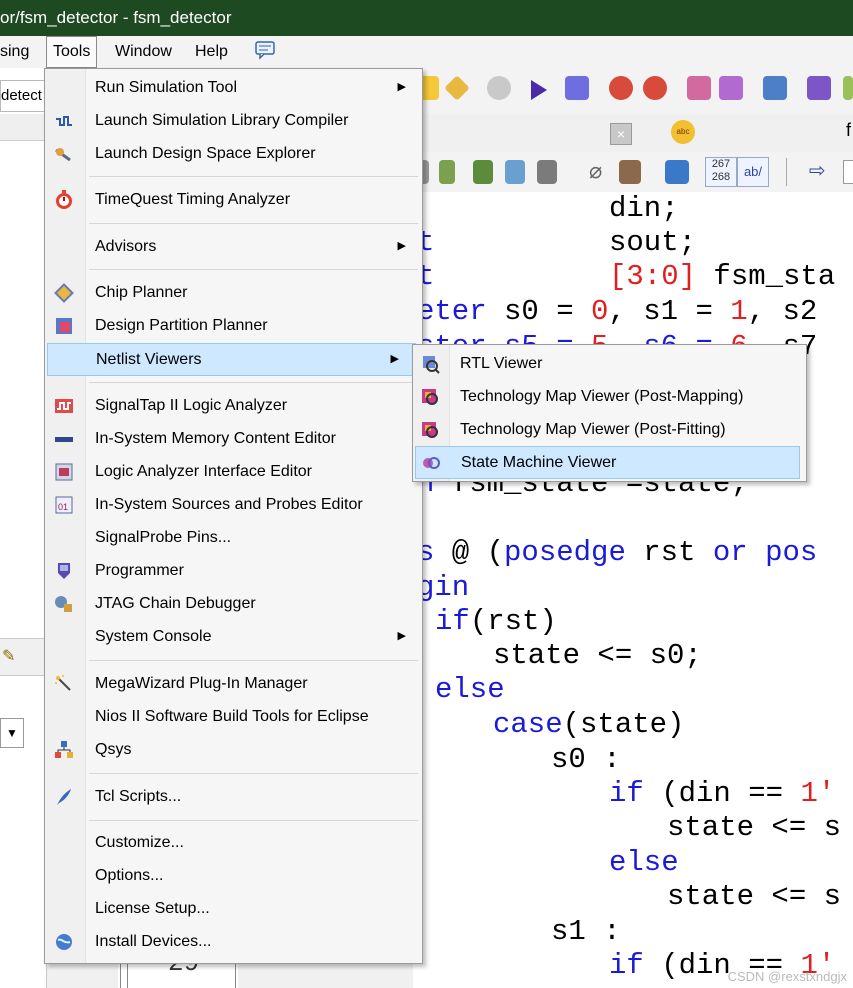  Describe the element at coordinates (143, 52) in the screenshot. I see `menu-window: Window` at that location.